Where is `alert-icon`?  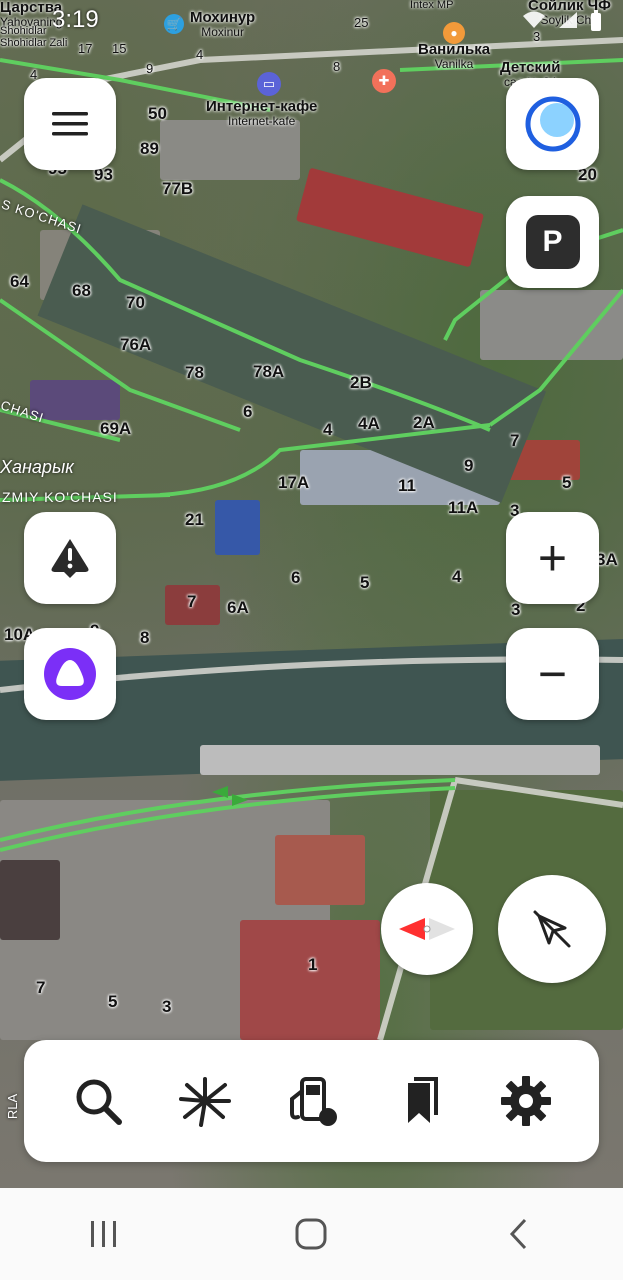 alert-icon is located at coordinates (70, 558).